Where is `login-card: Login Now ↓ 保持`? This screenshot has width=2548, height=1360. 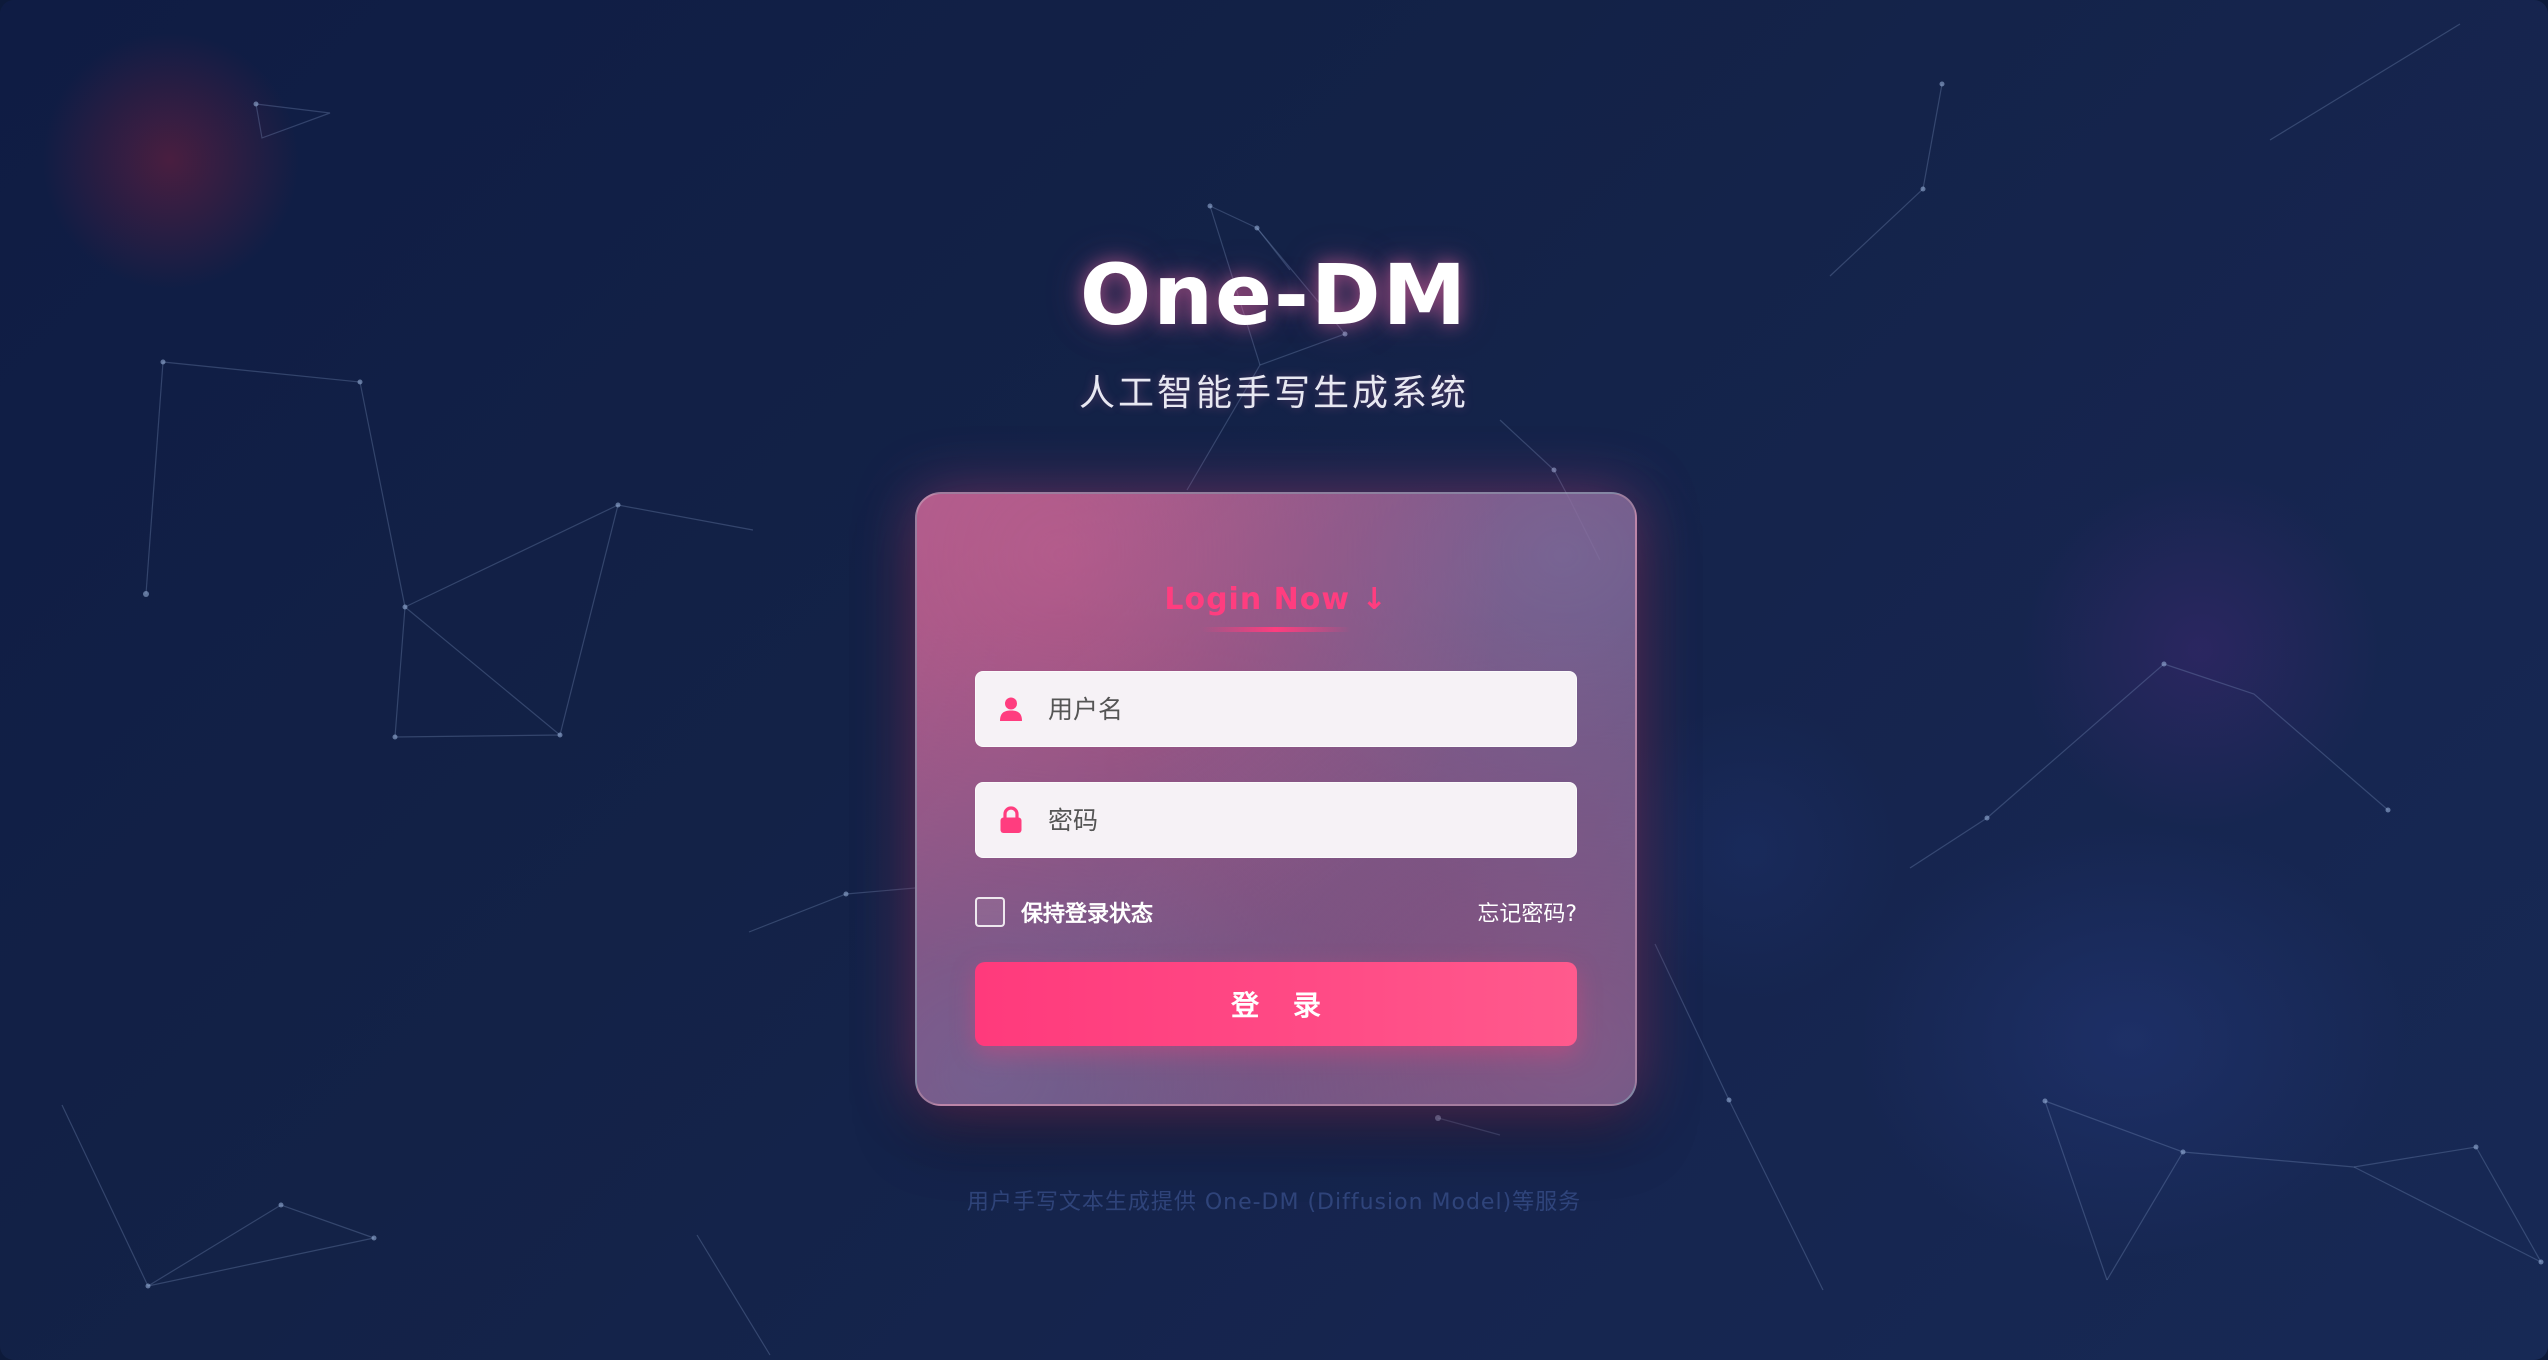
login-card: Login Now ↓ 保持 is located at coordinates (1276, 799).